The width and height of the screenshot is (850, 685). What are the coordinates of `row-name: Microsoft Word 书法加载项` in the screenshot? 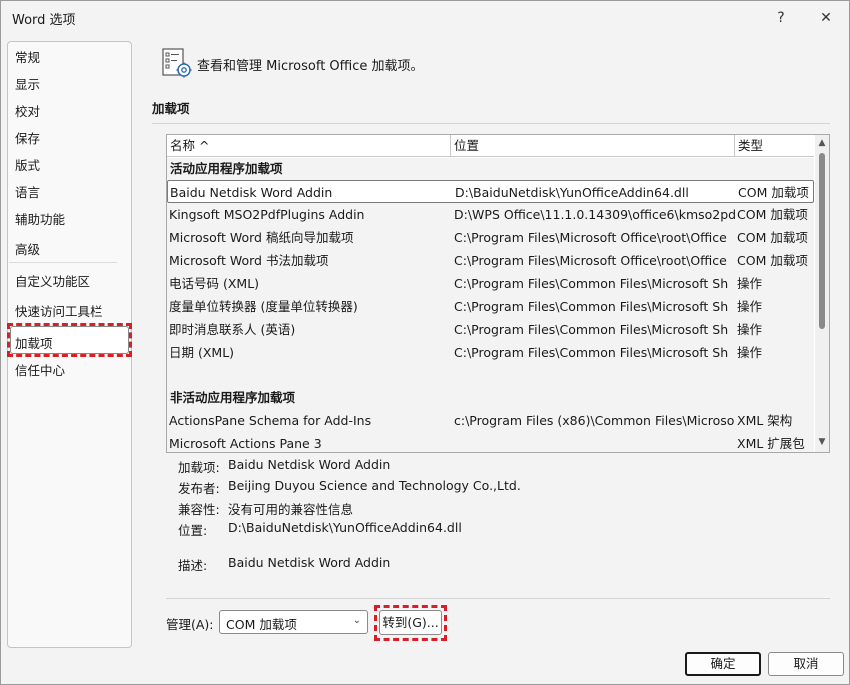 It's located at (249, 260).